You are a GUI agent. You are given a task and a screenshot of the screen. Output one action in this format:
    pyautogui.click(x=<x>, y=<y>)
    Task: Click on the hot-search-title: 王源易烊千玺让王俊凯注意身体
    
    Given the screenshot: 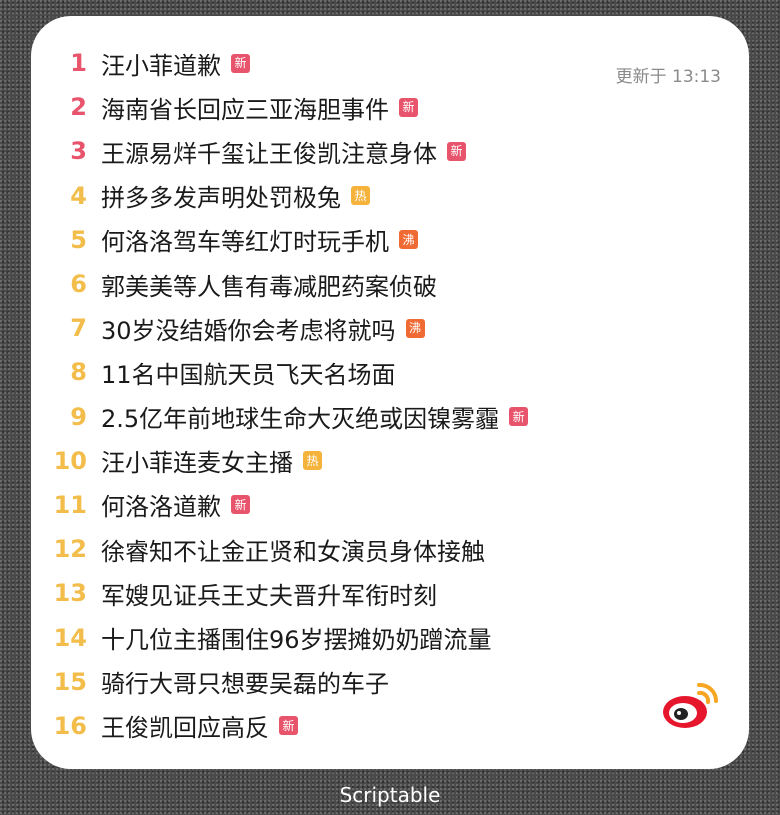 What is the action you would take?
    pyautogui.click(x=269, y=151)
    